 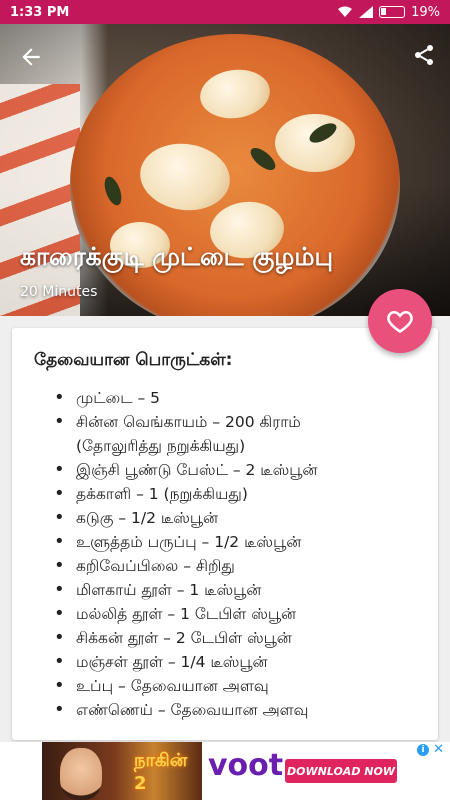 What do you see at coordinates (225, 422) in the screenshot?
I see `list-item: சின்ன வெங்காயம் – 200 கிராம்` at bounding box center [225, 422].